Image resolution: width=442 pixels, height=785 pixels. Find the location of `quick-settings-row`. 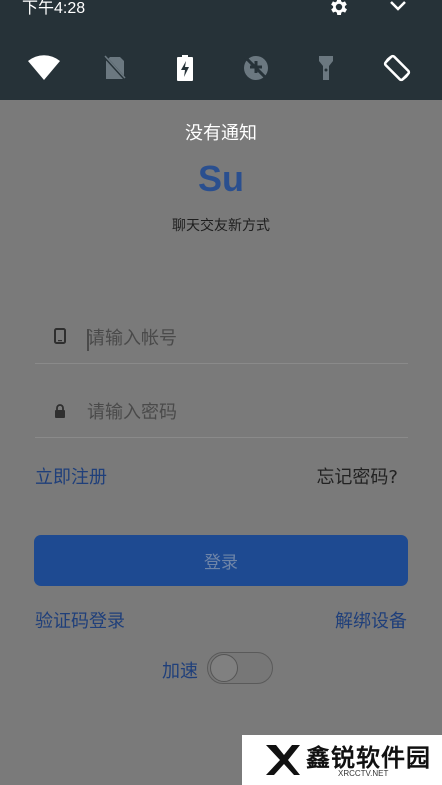

quick-settings-row is located at coordinates (221, 68).